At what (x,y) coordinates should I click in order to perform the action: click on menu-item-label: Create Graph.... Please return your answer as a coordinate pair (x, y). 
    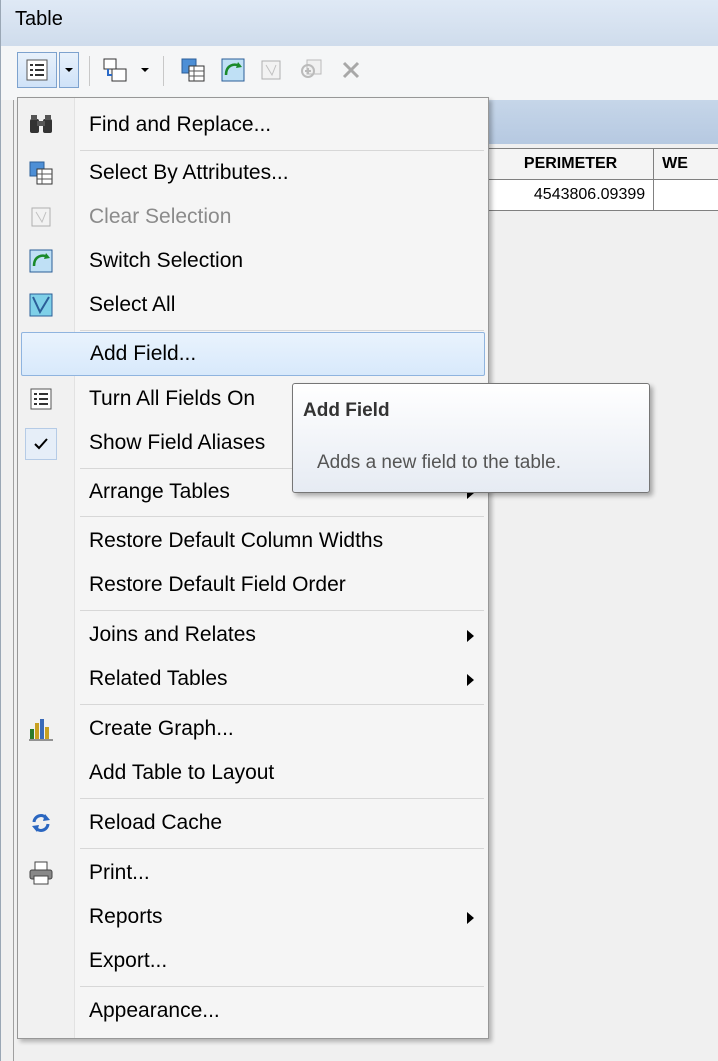
    Looking at the image, I should click on (161, 728).